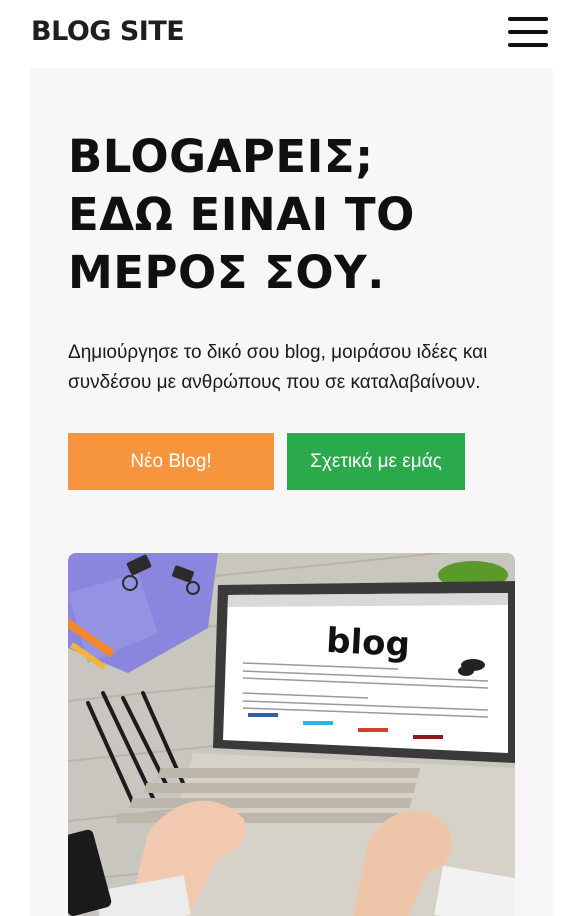  Describe the element at coordinates (291, 34) in the screenshot. I see `top-navigation-bar: BLOG SITE` at that location.